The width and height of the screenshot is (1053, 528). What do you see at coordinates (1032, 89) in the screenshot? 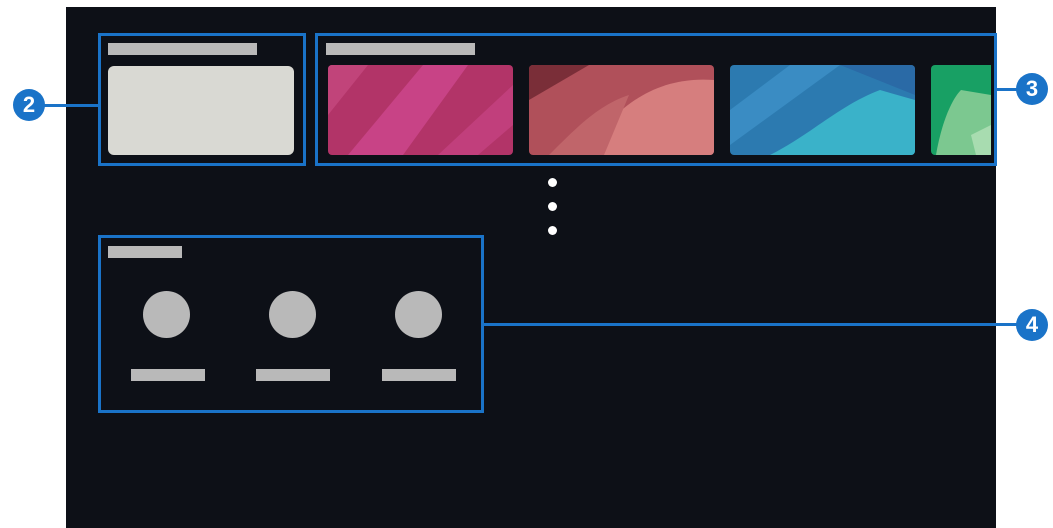
I see `callout-3-badge: 3` at bounding box center [1032, 89].